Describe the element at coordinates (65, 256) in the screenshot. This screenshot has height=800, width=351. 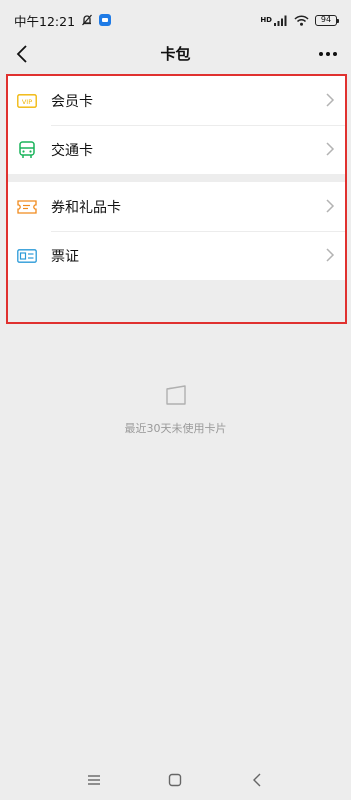
I see `list-item-label: 票证` at that location.